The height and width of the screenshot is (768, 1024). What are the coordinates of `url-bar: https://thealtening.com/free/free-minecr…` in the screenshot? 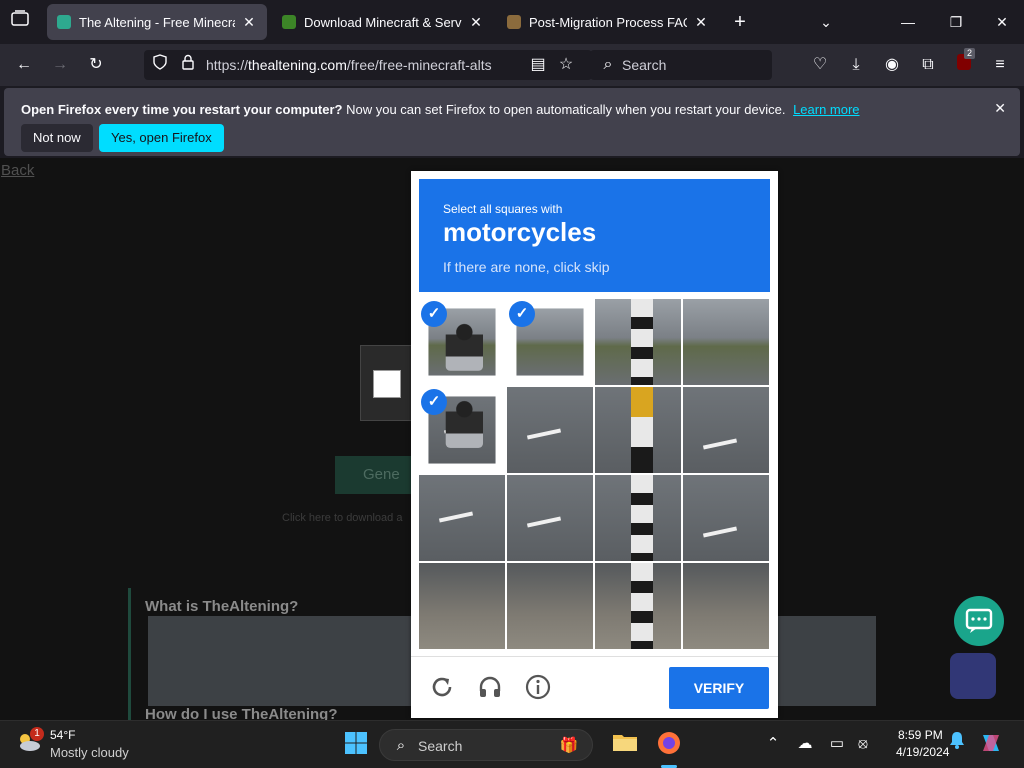 It's located at (368, 65).